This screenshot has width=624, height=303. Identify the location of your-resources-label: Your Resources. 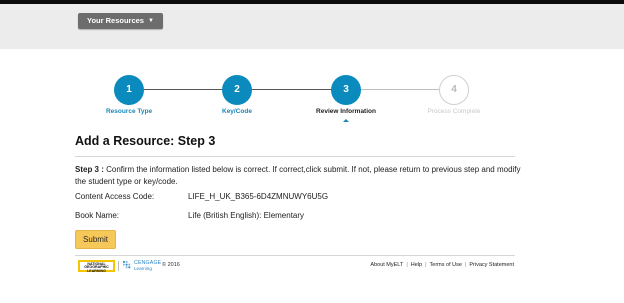
(115, 20).